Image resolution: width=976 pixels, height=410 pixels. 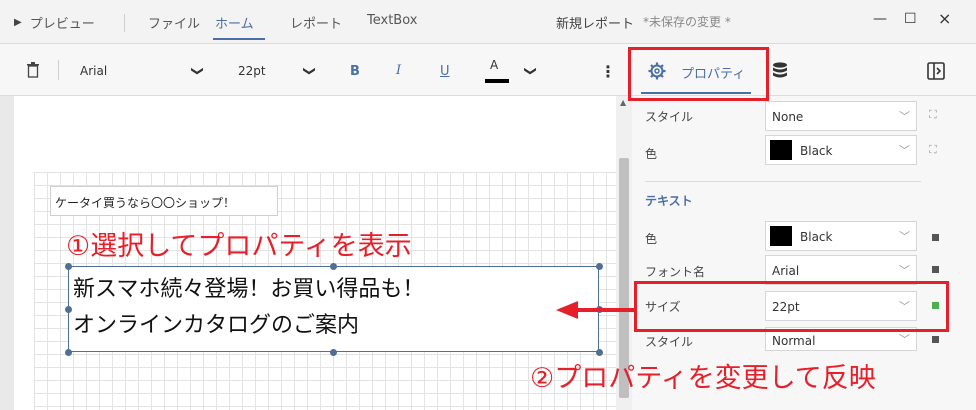 What do you see at coordinates (316, 22) in the screenshot?
I see `tab-report: レポート` at bounding box center [316, 22].